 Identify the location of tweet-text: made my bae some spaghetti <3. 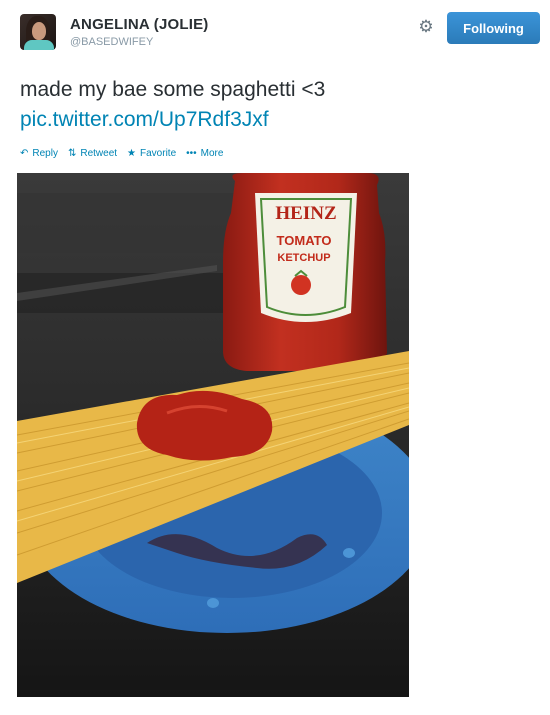
(173, 89).